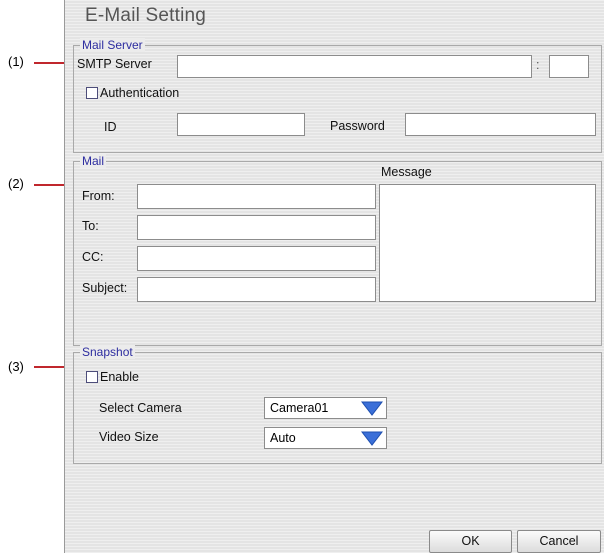 The width and height of the screenshot is (604, 553). What do you see at coordinates (92, 377) in the screenshot?
I see `enable-checkbox` at bounding box center [92, 377].